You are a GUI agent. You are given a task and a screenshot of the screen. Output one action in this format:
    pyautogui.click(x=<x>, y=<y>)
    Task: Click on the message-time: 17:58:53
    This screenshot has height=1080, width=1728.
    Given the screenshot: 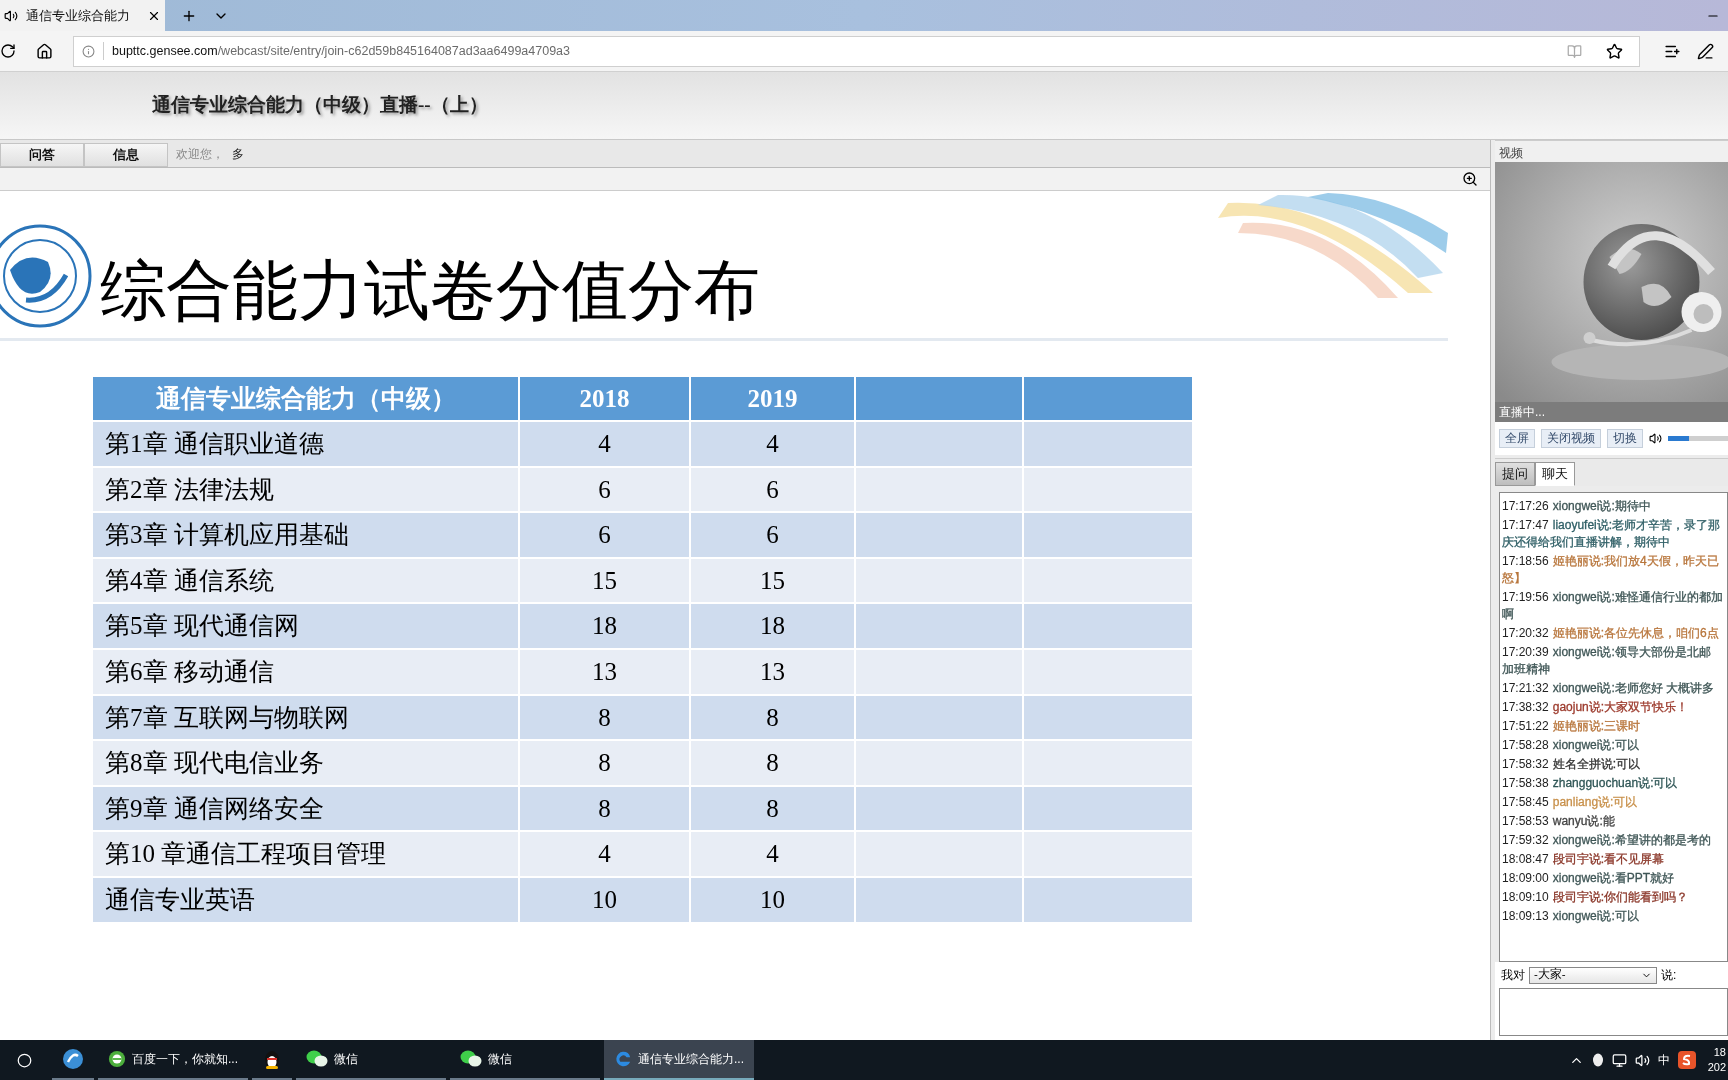 What is the action you would take?
    pyautogui.click(x=1525, y=821)
    